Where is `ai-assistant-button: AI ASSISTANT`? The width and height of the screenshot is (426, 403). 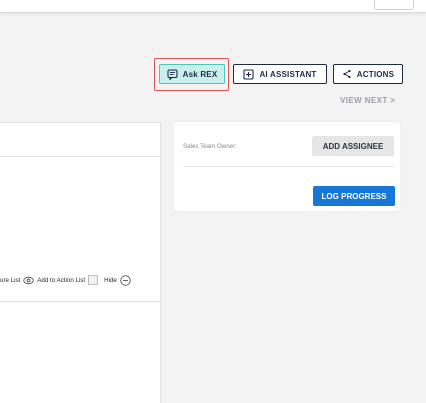 ai-assistant-button: AI ASSISTANT is located at coordinates (280, 74).